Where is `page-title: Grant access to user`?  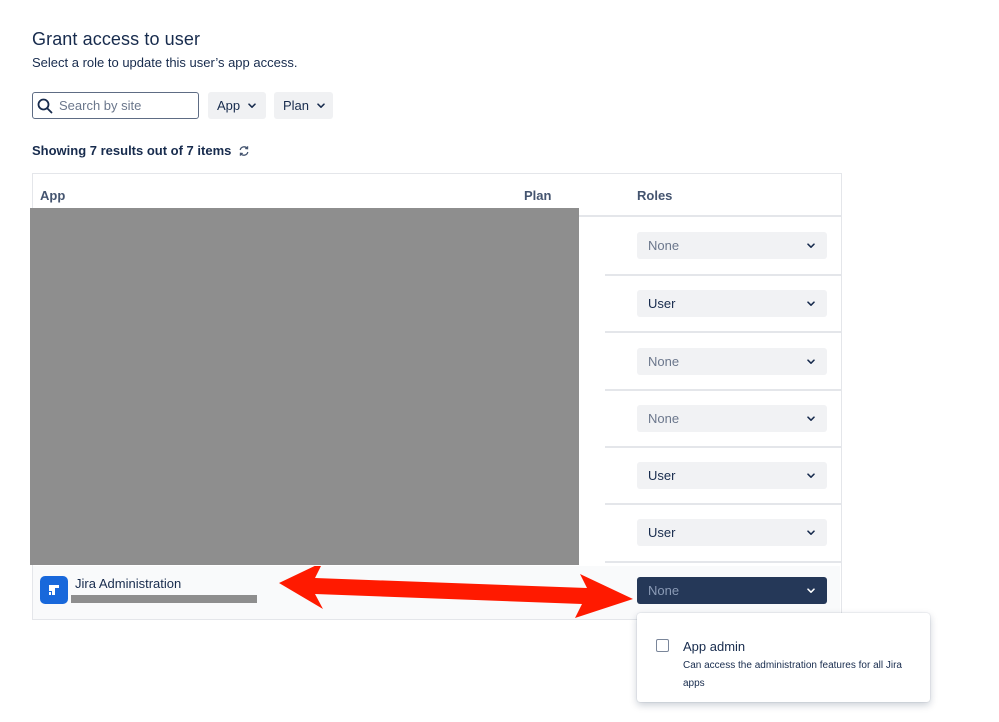
page-title: Grant access to user is located at coordinates (116, 39).